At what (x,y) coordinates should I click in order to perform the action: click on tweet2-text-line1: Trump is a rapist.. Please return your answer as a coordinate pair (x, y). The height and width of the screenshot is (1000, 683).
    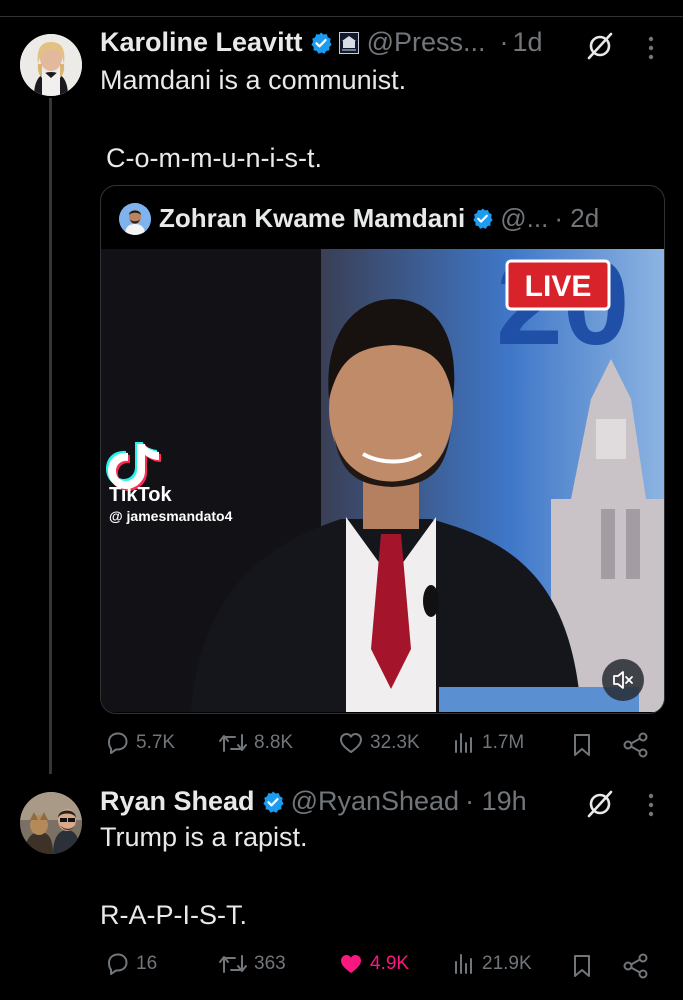
    Looking at the image, I should click on (204, 837).